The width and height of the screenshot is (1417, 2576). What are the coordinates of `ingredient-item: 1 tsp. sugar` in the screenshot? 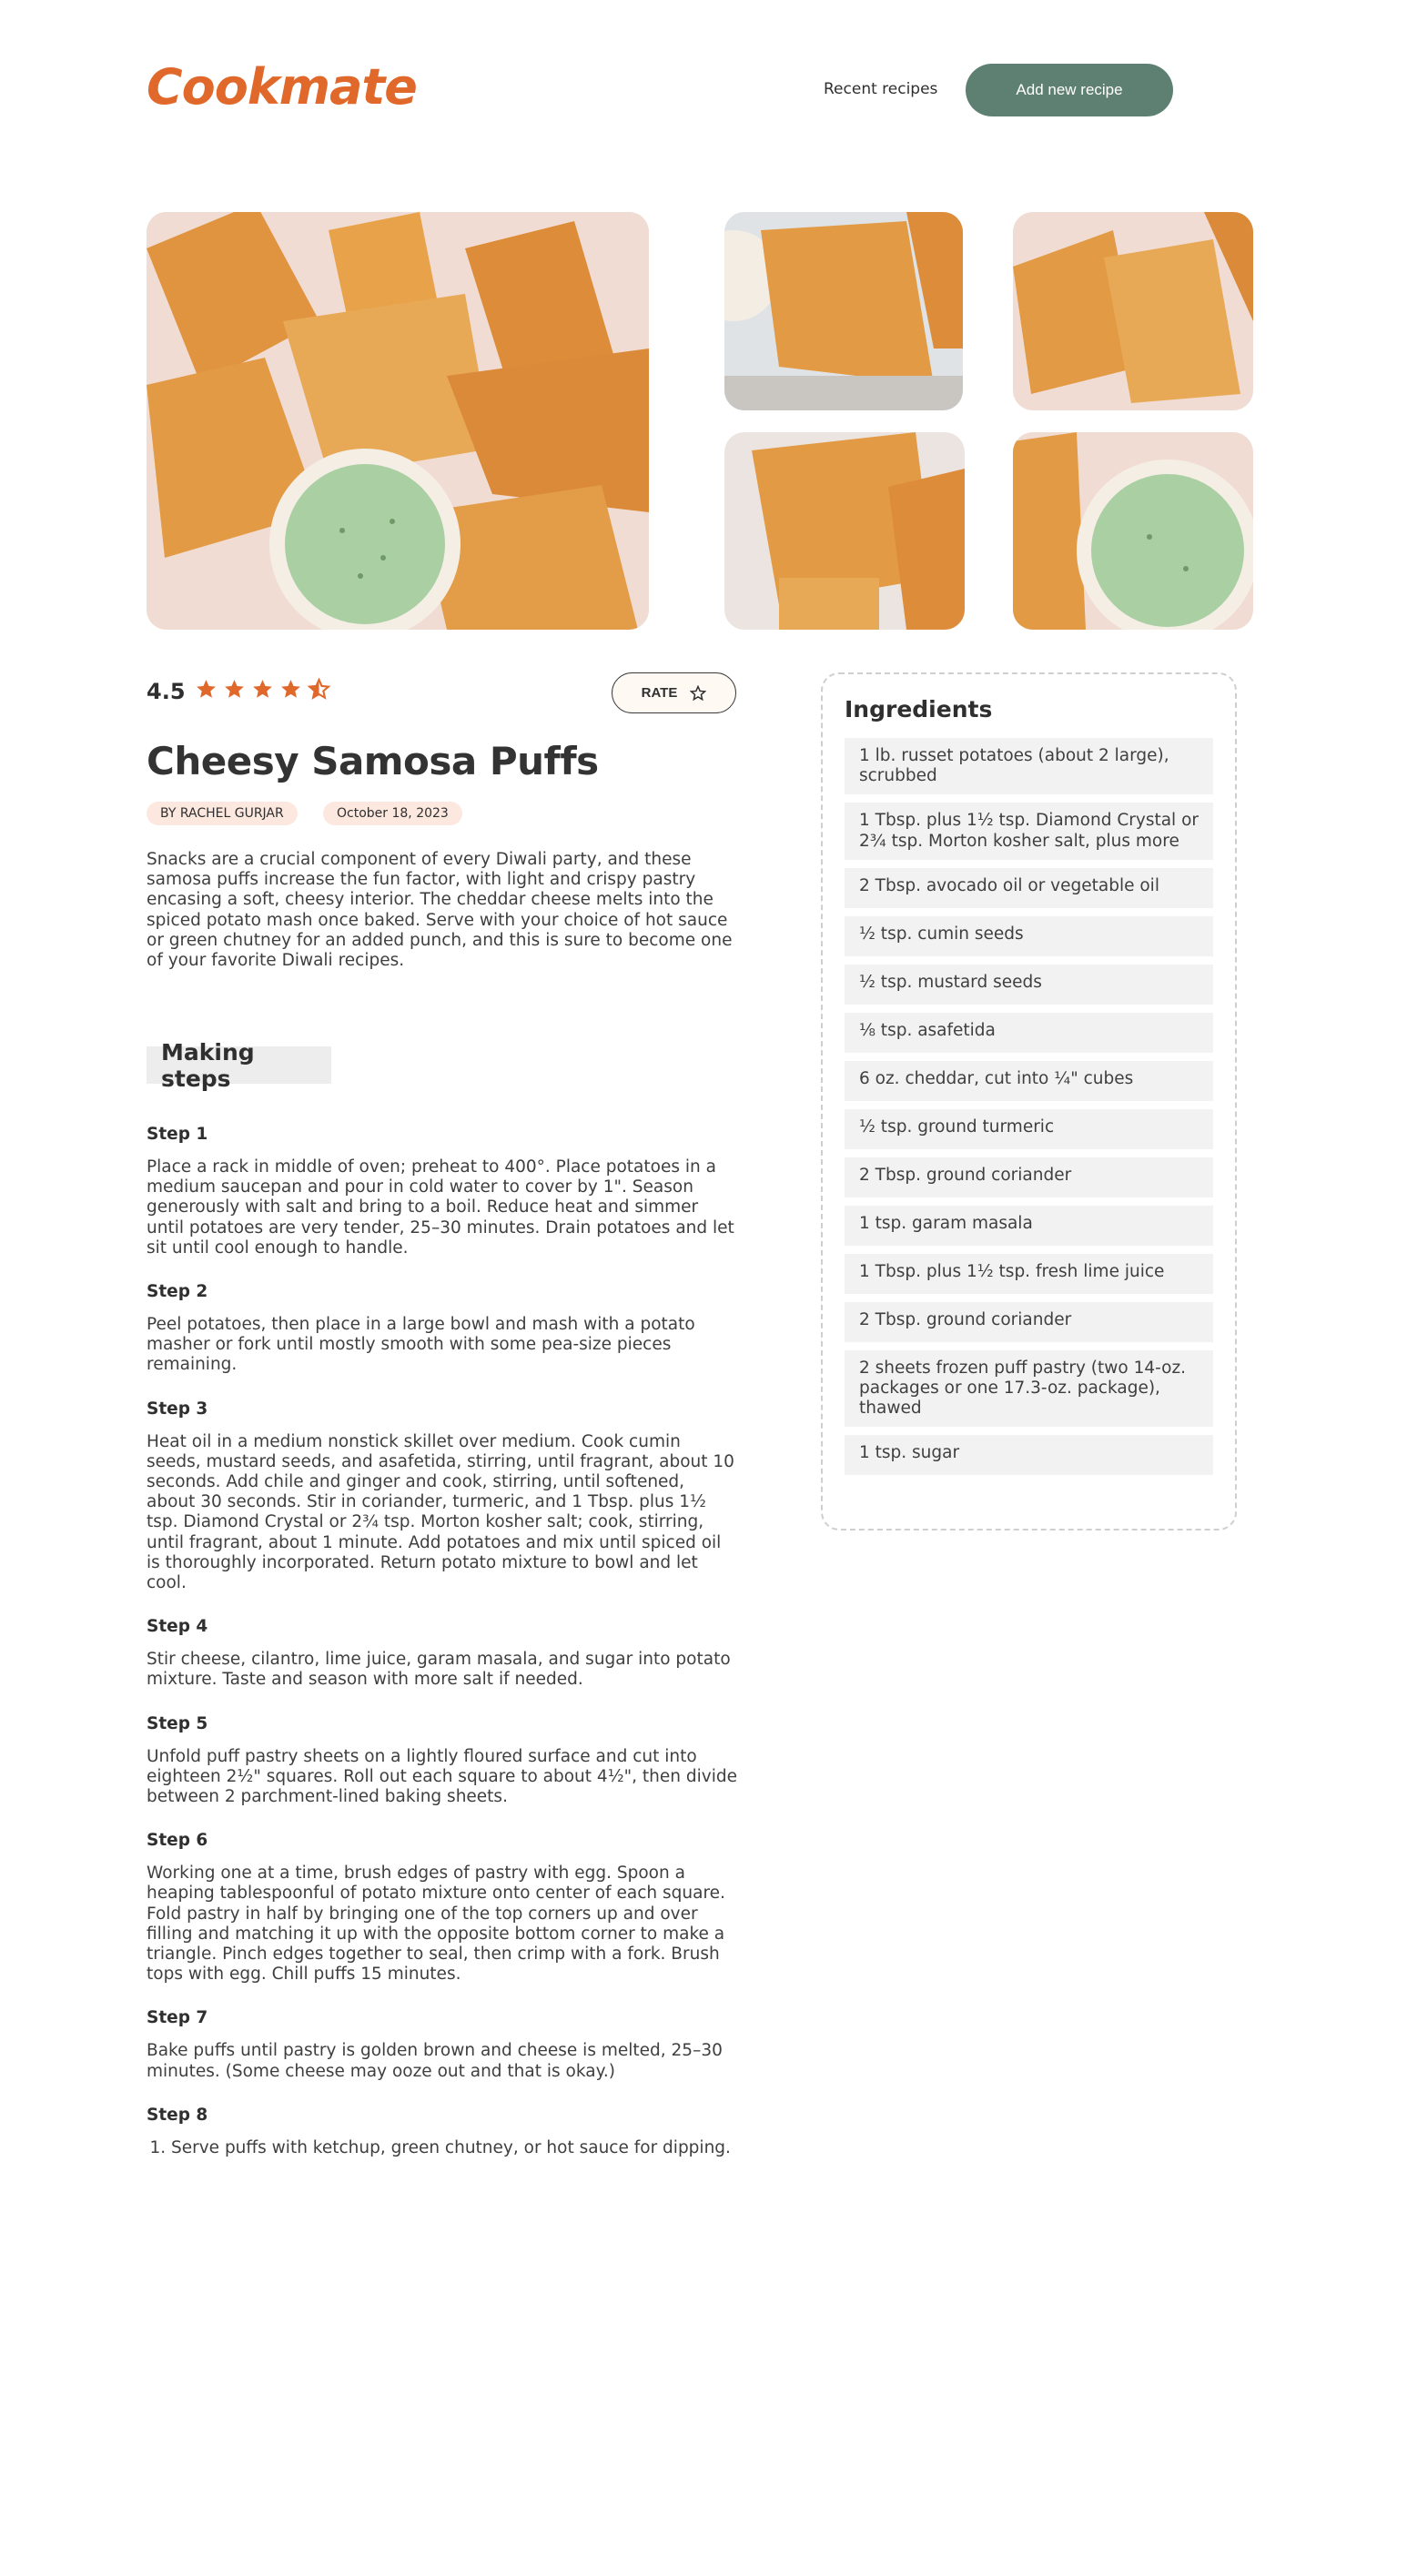 It's located at (1029, 1455).